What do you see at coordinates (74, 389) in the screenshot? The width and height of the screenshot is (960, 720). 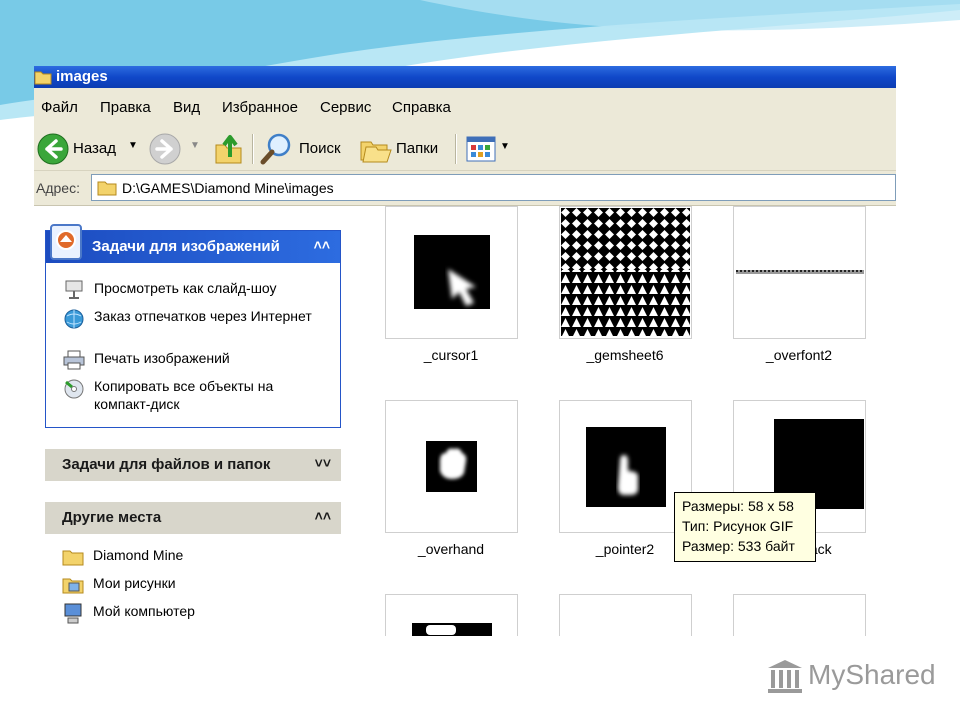 I see `burn-cd-icon` at bounding box center [74, 389].